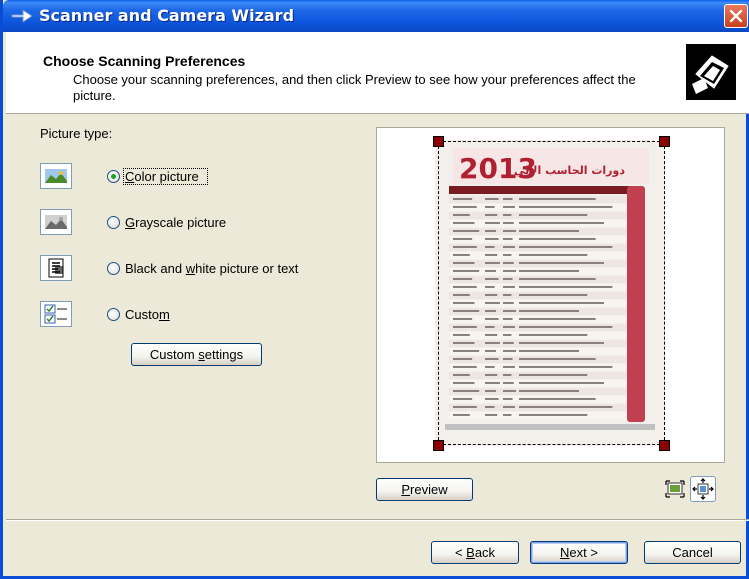 The height and width of the screenshot is (579, 749). I want to click on close-button, so click(736, 16).